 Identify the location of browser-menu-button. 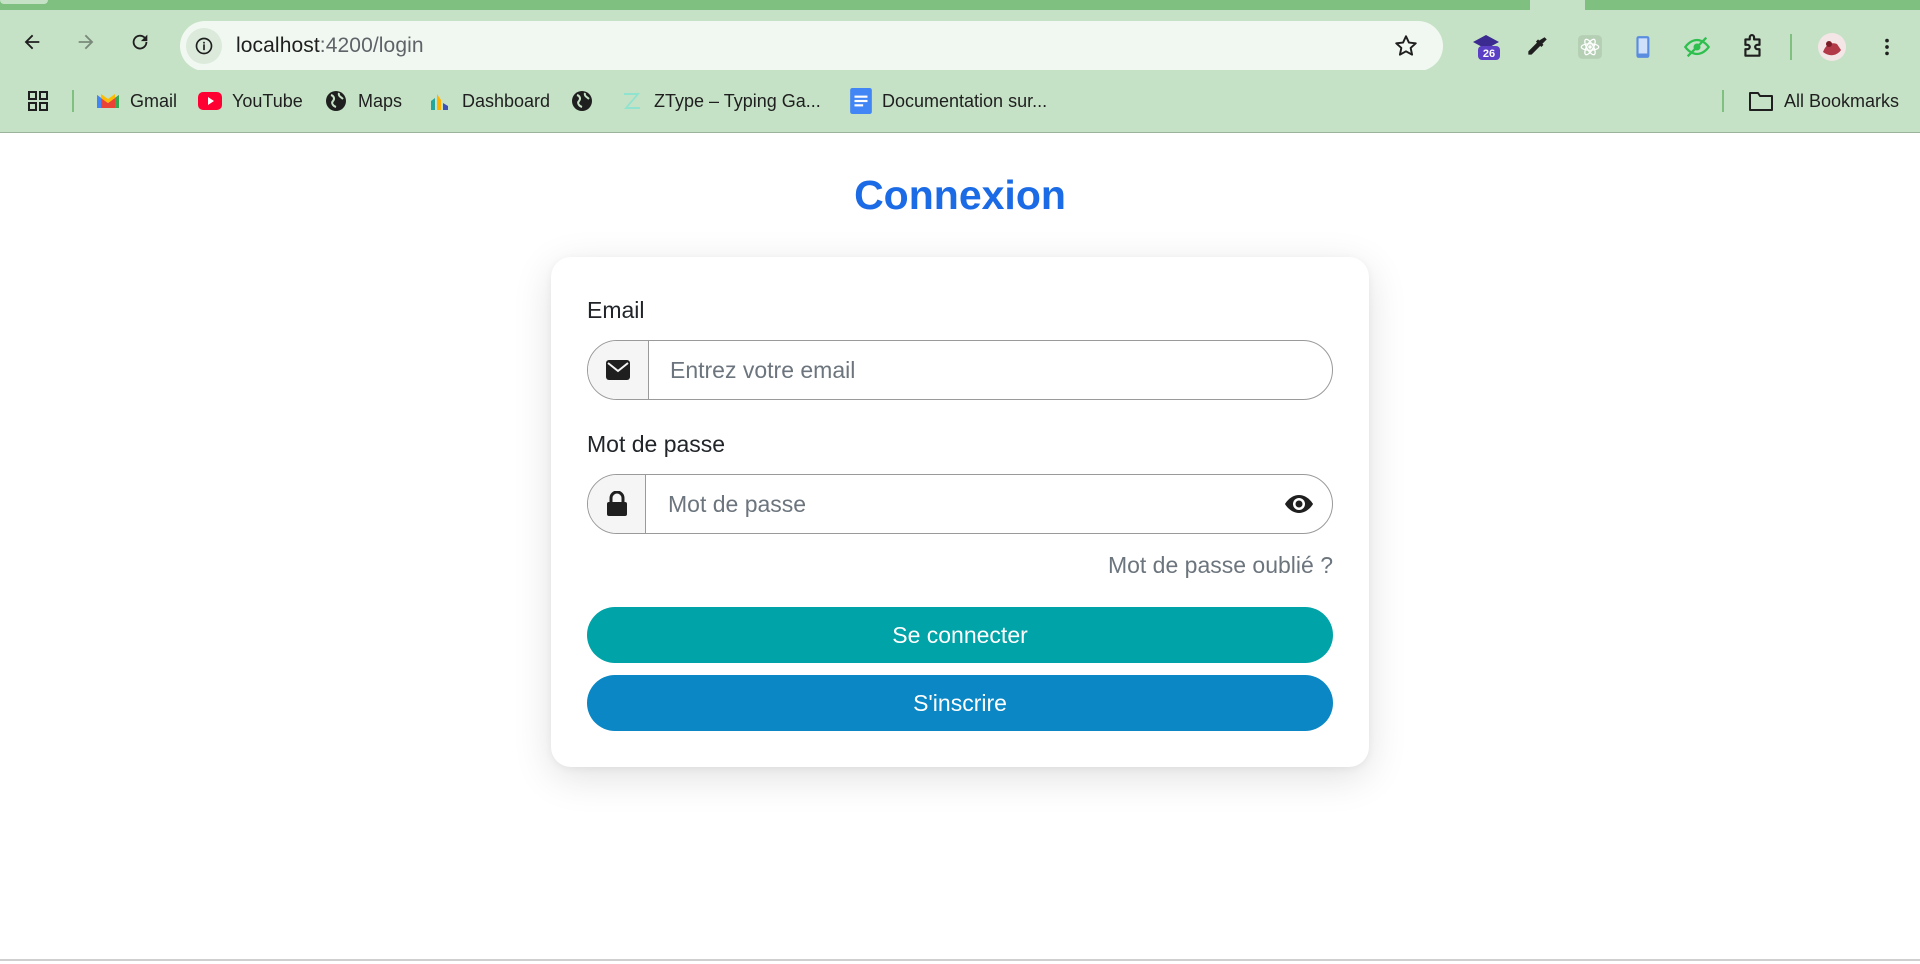
(1887, 47).